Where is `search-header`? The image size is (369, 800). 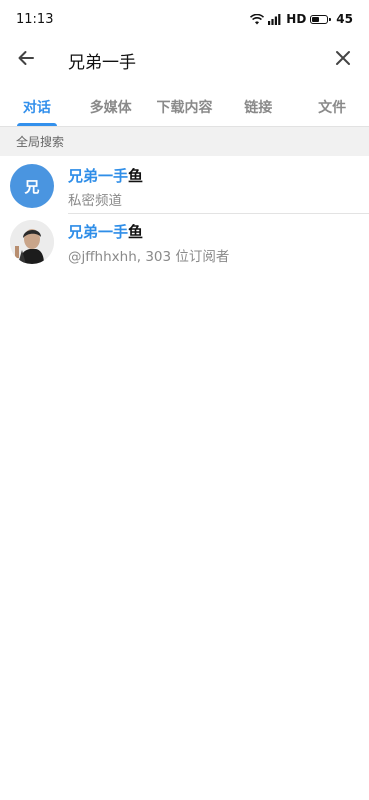
search-header is located at coordinates (184, 60).